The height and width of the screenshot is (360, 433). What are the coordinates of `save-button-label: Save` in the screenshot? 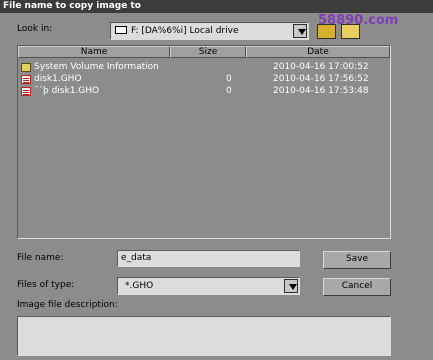 It's located at (357, 259).